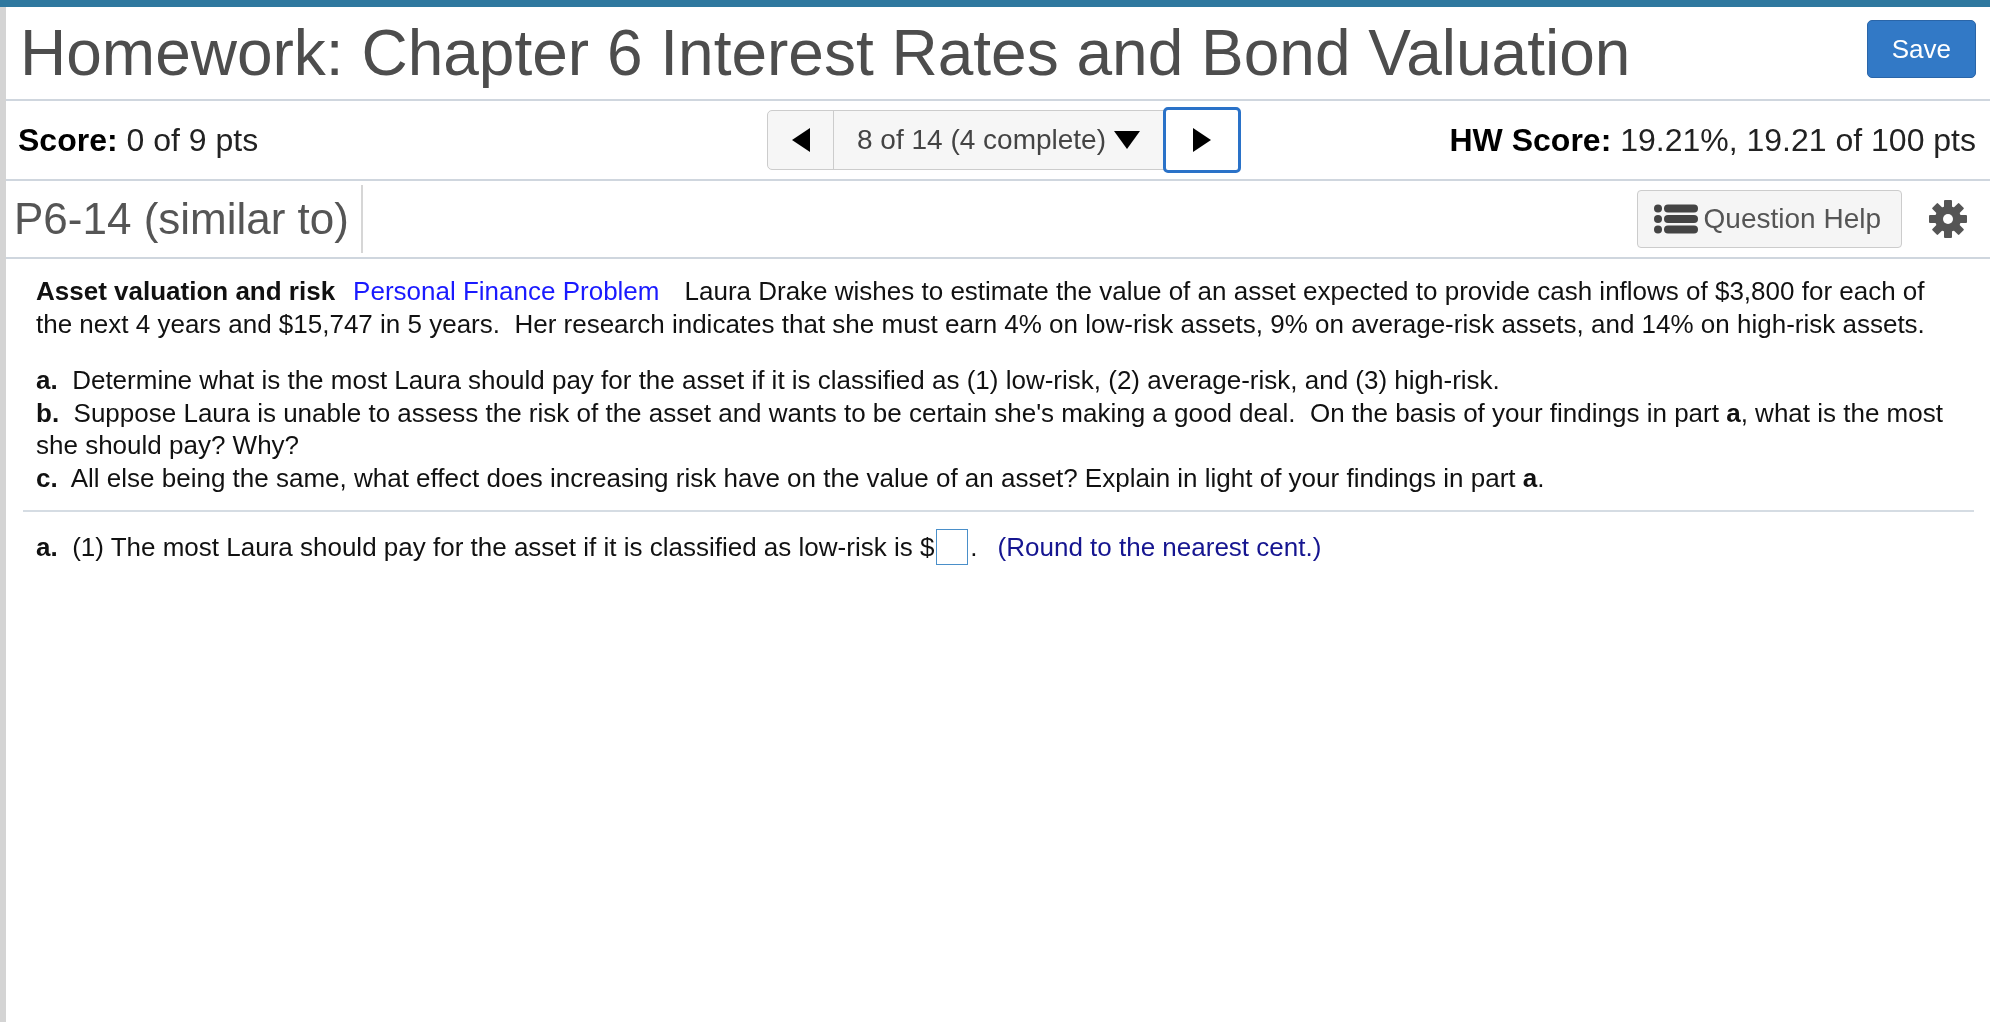  What do you see at coordinates (1127, 140) in the screenshot?
I see `caret-down-icon` at bounding box center [1127, 140].